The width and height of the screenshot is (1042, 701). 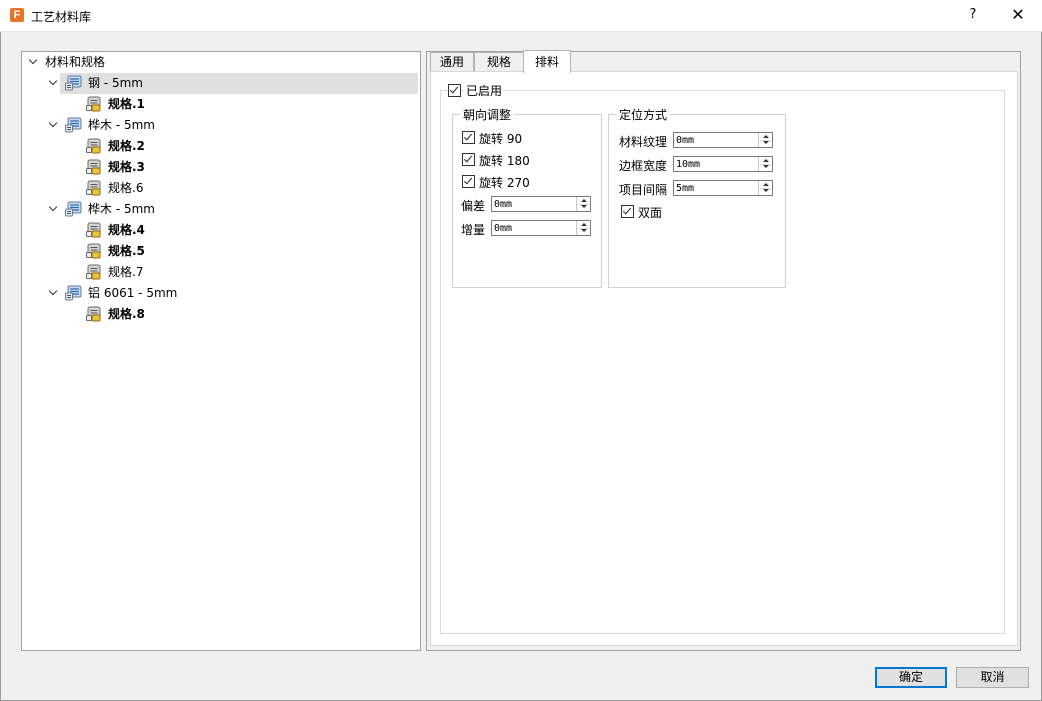 I want to click on rotate-180-label: 旋转 180, so click(x=504, y=161).